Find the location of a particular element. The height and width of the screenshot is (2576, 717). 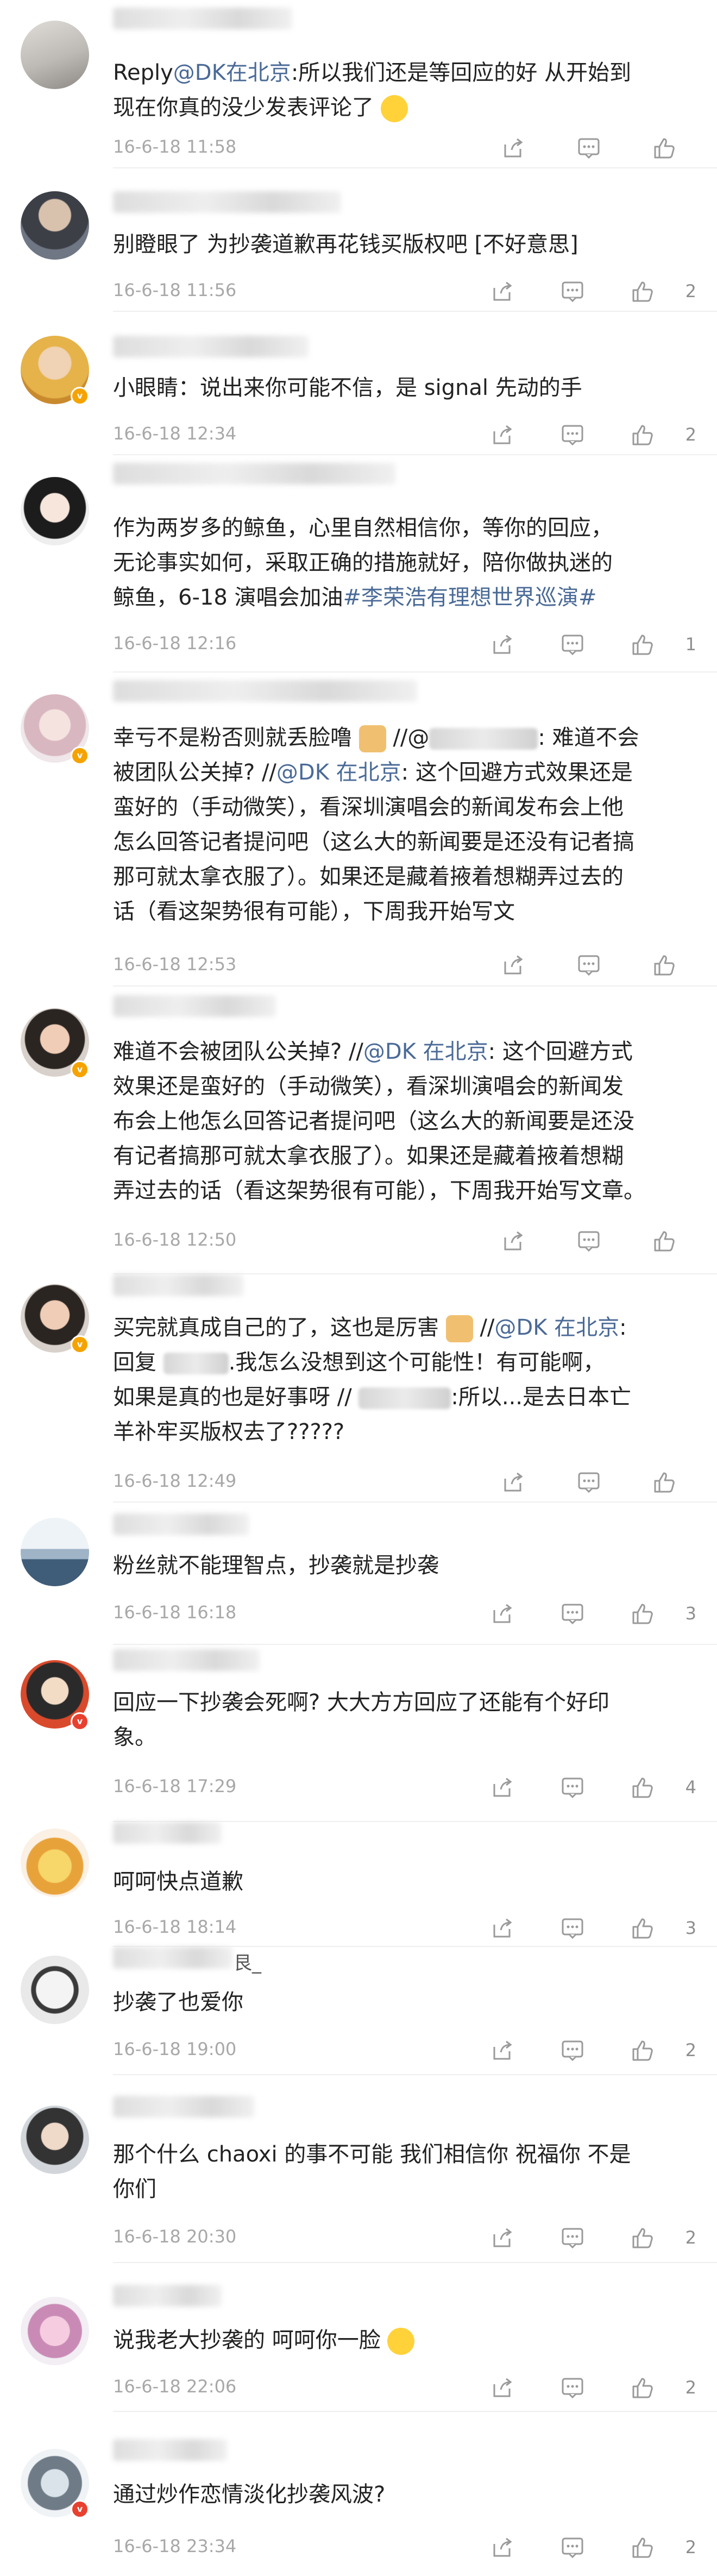

comment-item: v 通过炒作恋情淡化抄袭风波? 16-6-18 23:34 2 is located at coordinates (358, 2498).